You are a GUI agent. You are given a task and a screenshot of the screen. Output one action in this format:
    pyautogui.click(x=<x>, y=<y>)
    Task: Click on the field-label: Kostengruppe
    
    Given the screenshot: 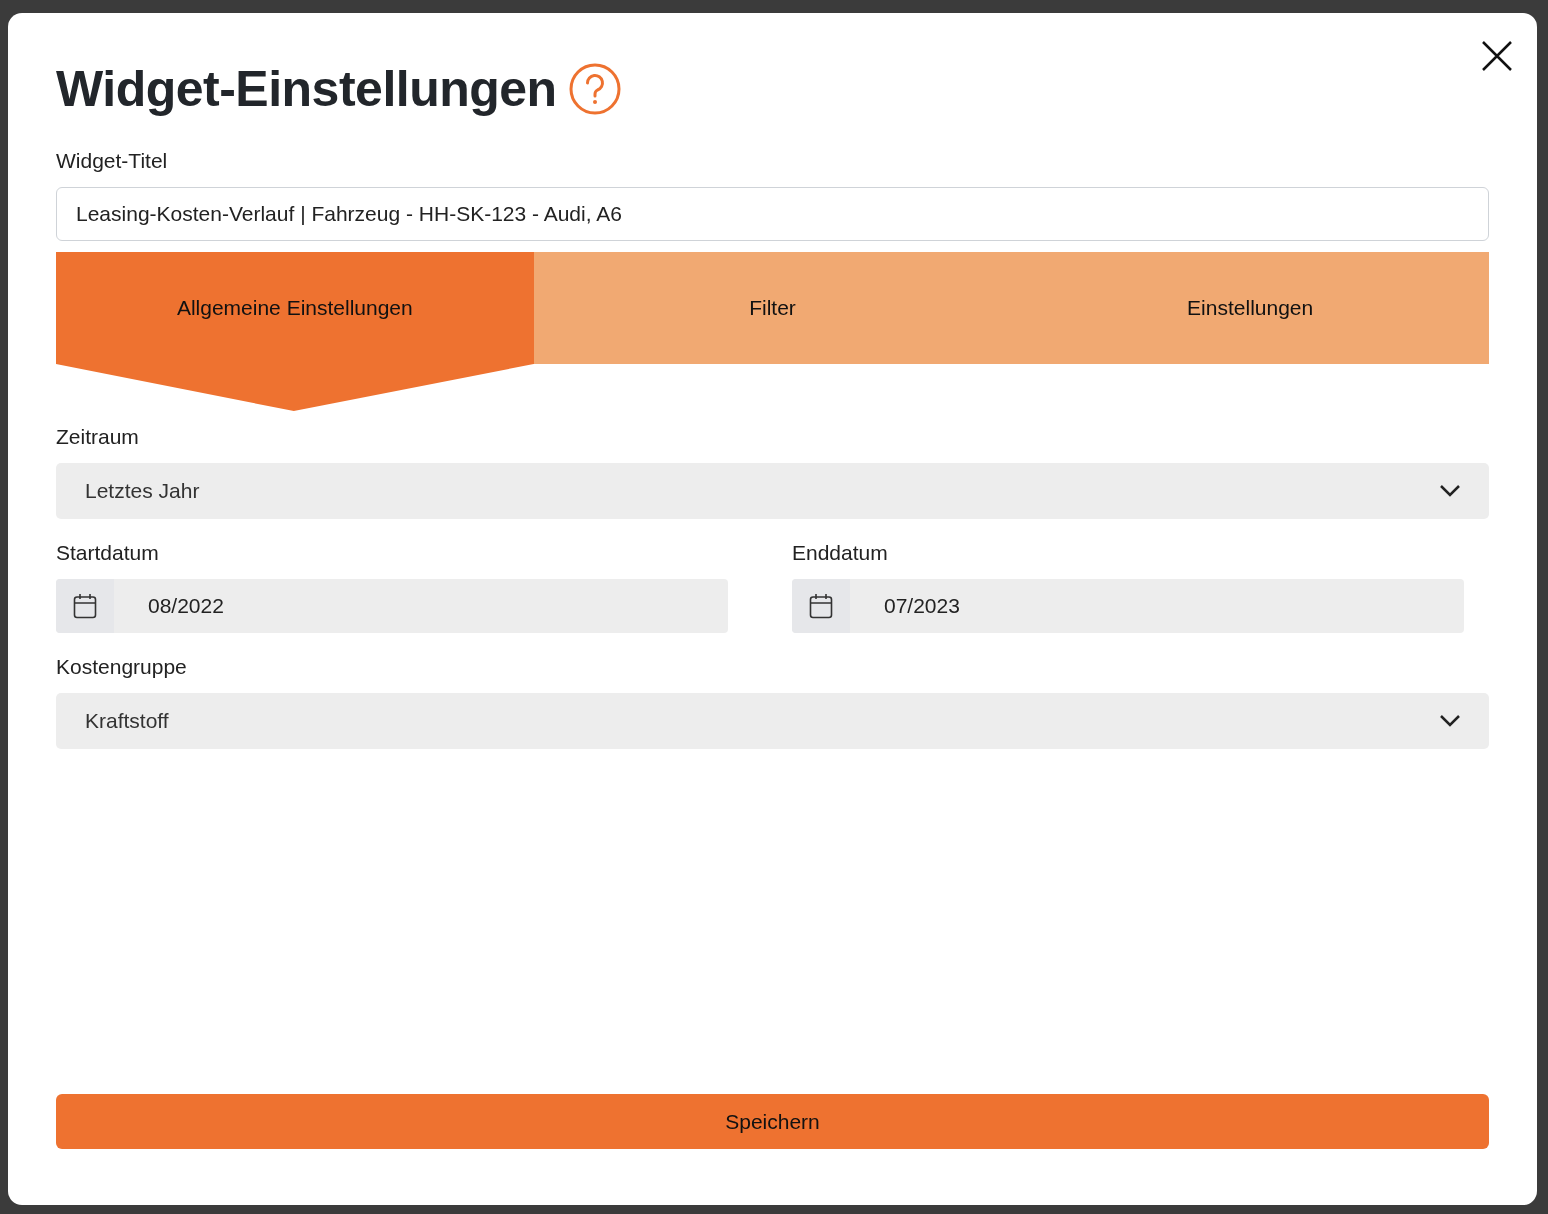 What is the action you would take?
    pyautogui.click(x=122, y=667)
    